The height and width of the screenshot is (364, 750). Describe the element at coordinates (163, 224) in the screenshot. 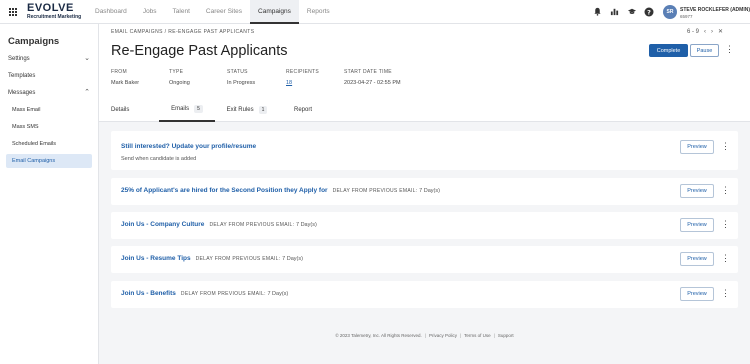

I see `email-title: Join Us - Company Culture` at that location.